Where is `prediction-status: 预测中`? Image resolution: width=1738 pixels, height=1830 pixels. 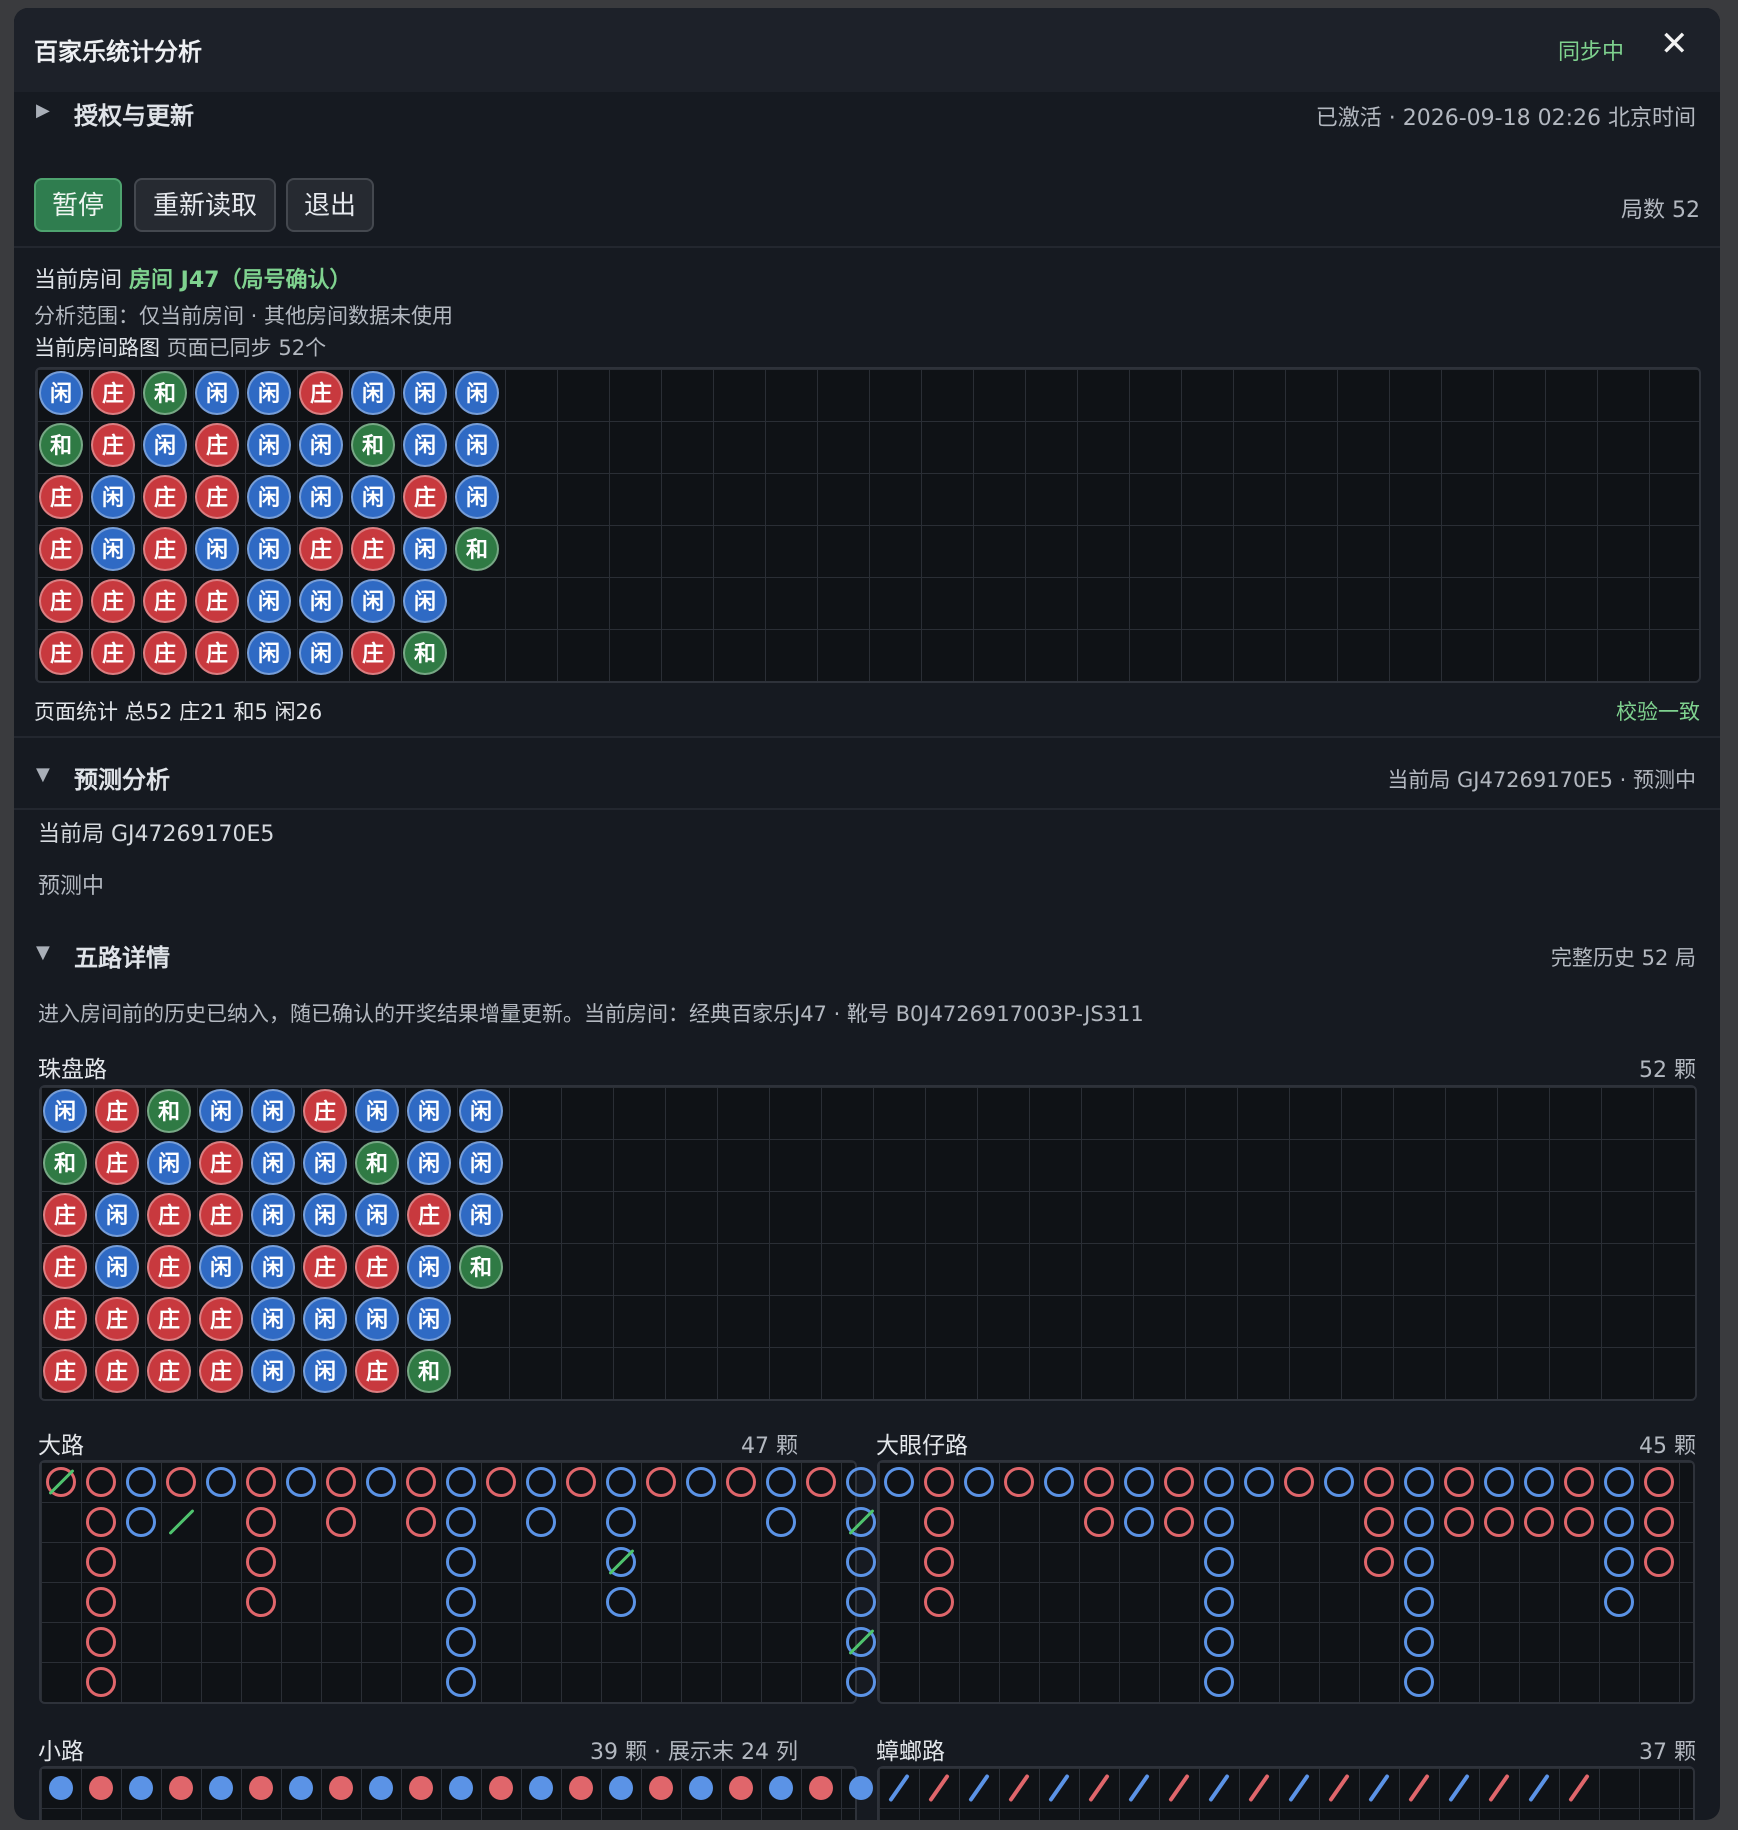
prediction-status: 预测中 is located at coordinates (71, 886).